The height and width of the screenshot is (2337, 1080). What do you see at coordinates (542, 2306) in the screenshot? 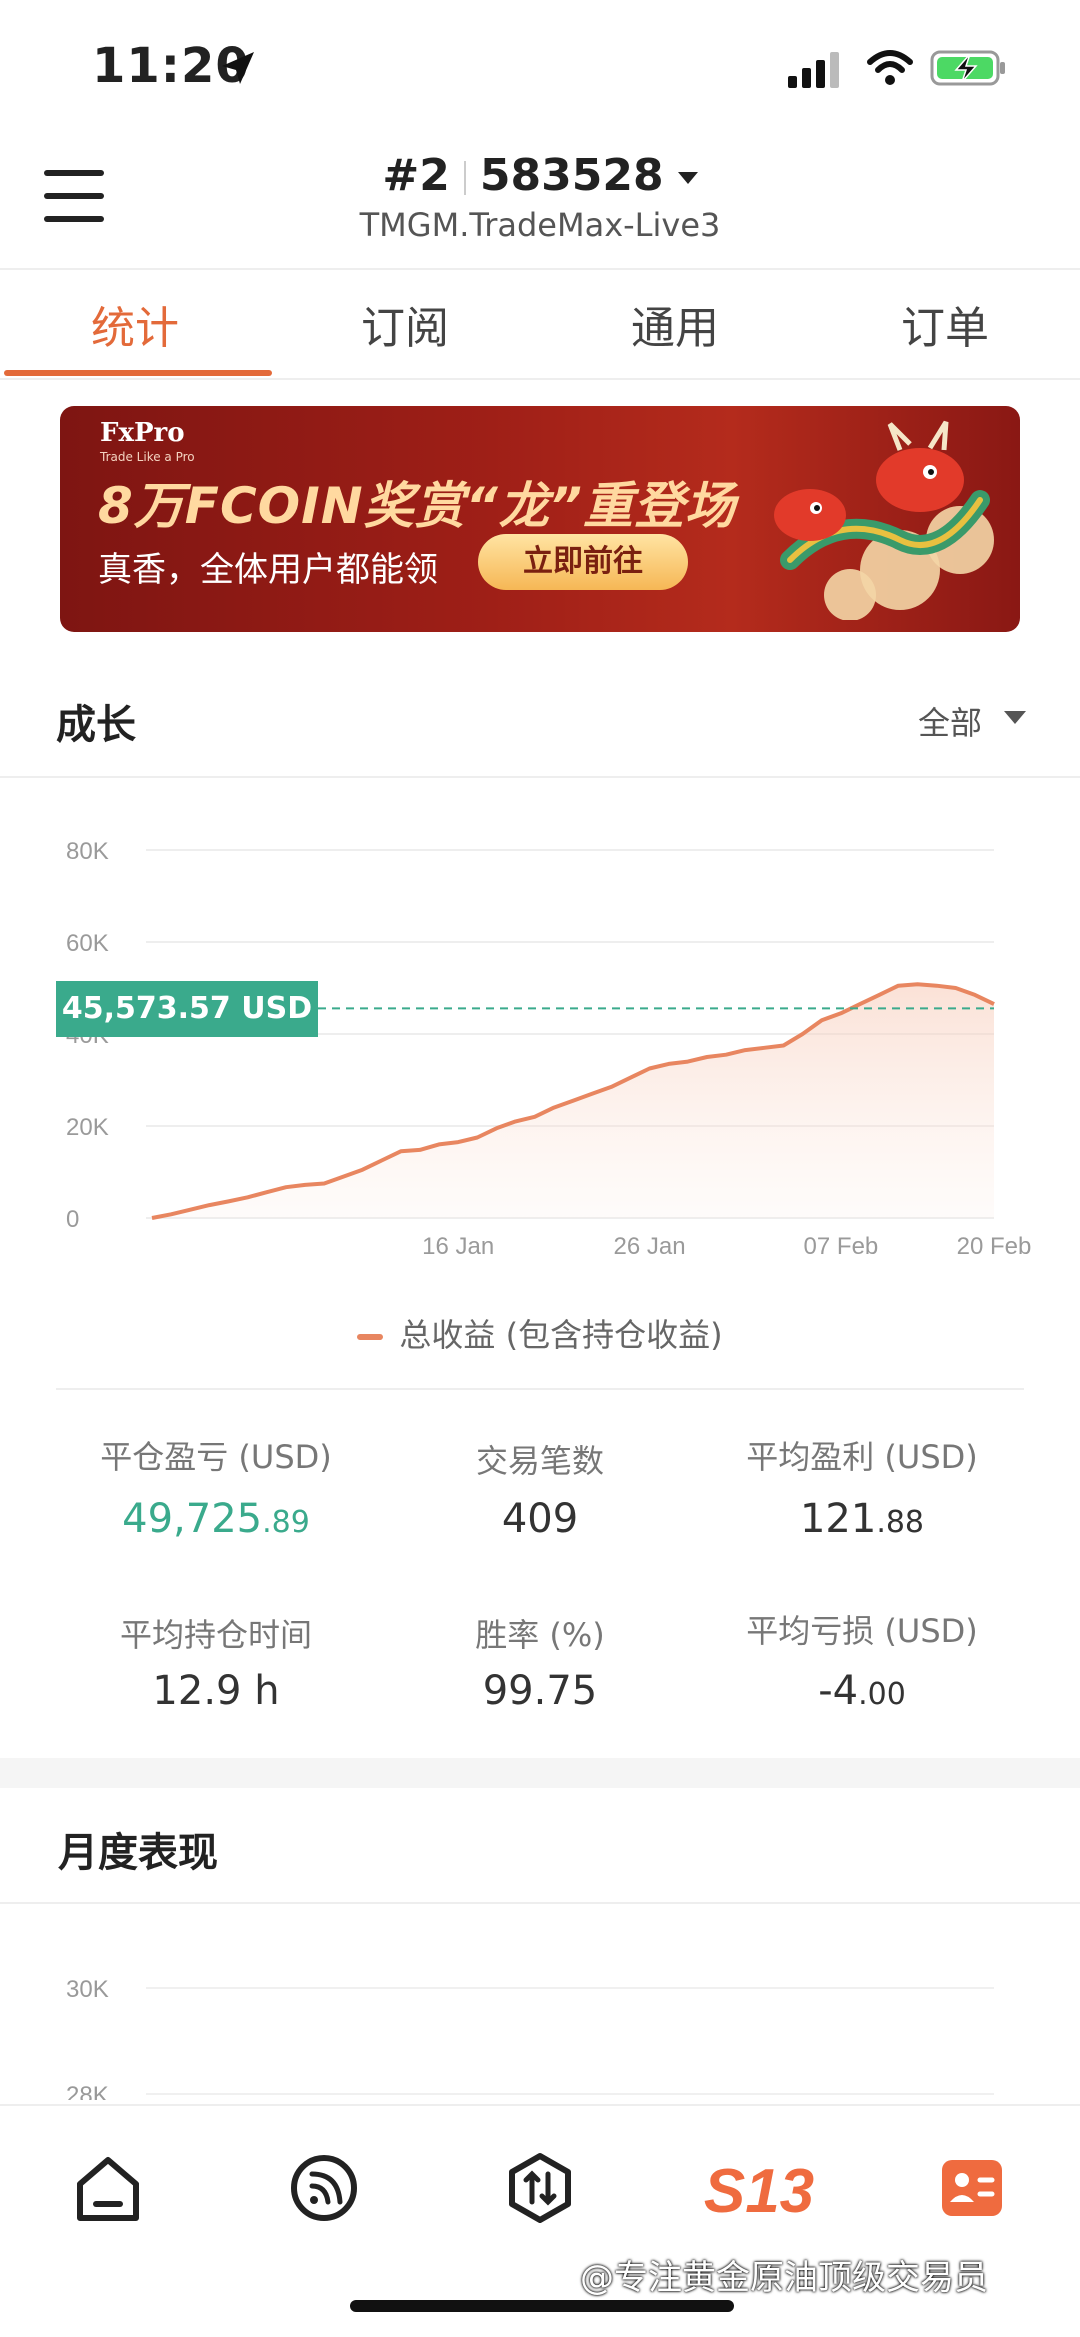
I see `home-indicator` at bounding box center [542, 2306].